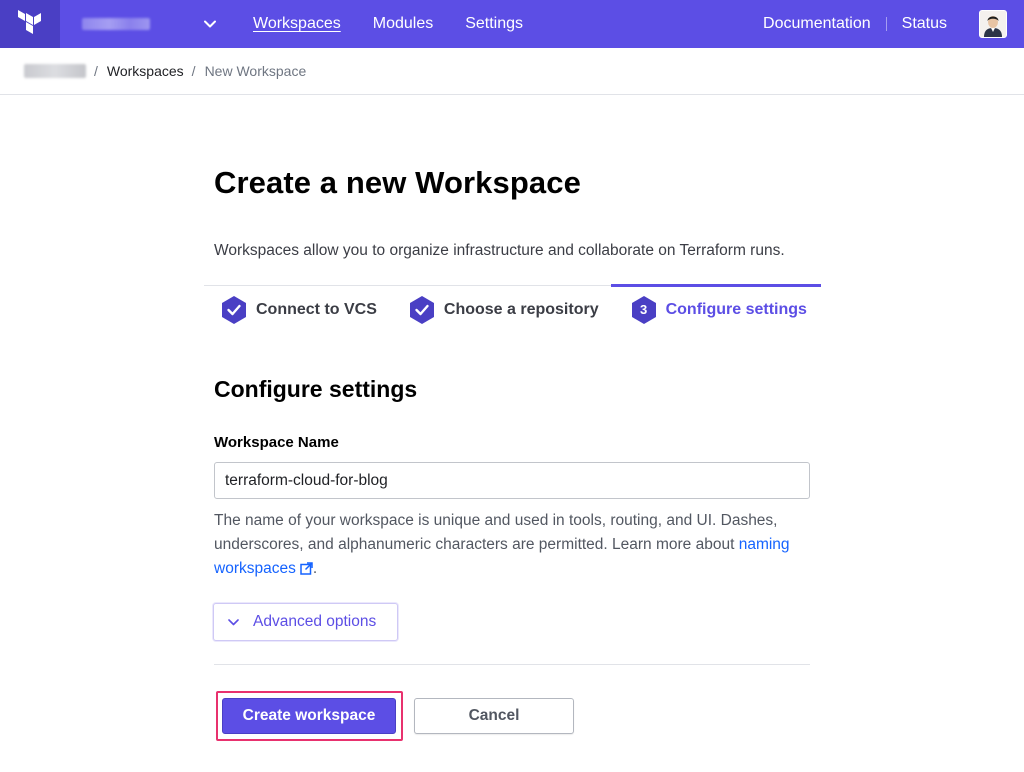  Describe the element at coordinates (145, 71) in the screenshot. I see `breadcrumb-workspaces: Workspaces` at that location.